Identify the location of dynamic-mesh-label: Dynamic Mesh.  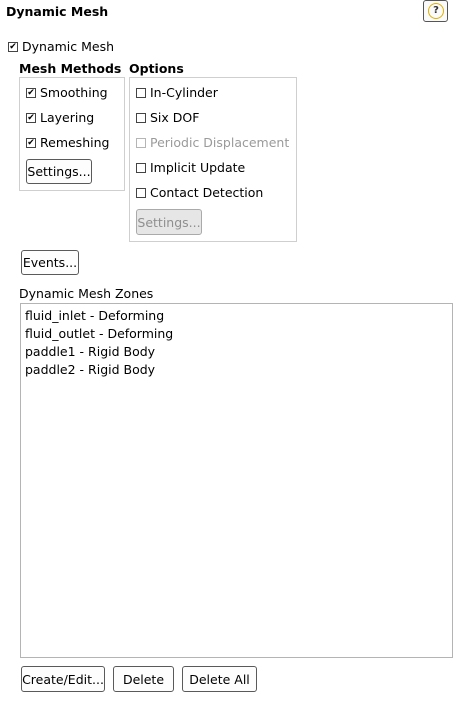
(68, 46).